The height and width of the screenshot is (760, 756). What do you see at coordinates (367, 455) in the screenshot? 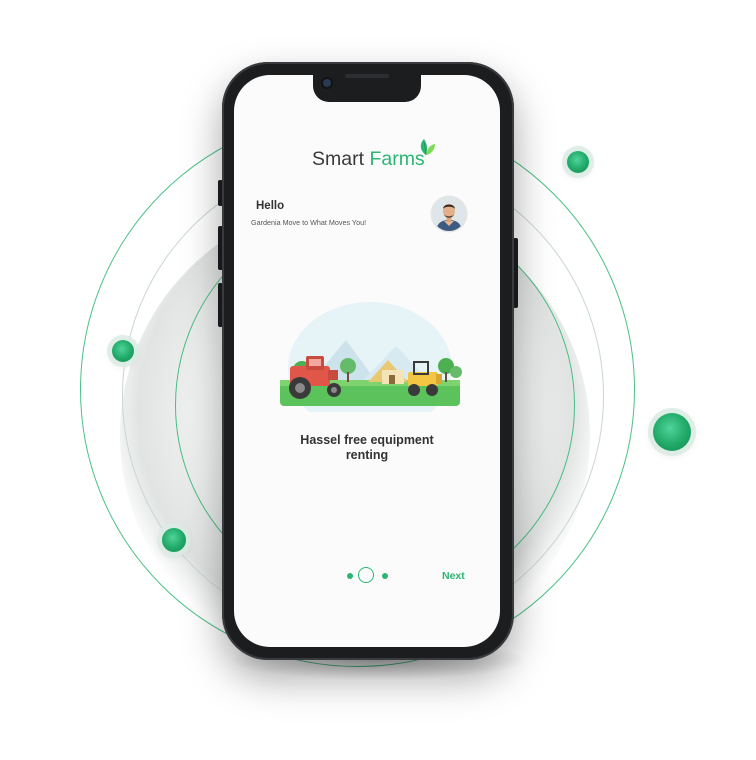
I see `caption-line-2: renting` at bounding box center [367, 455].